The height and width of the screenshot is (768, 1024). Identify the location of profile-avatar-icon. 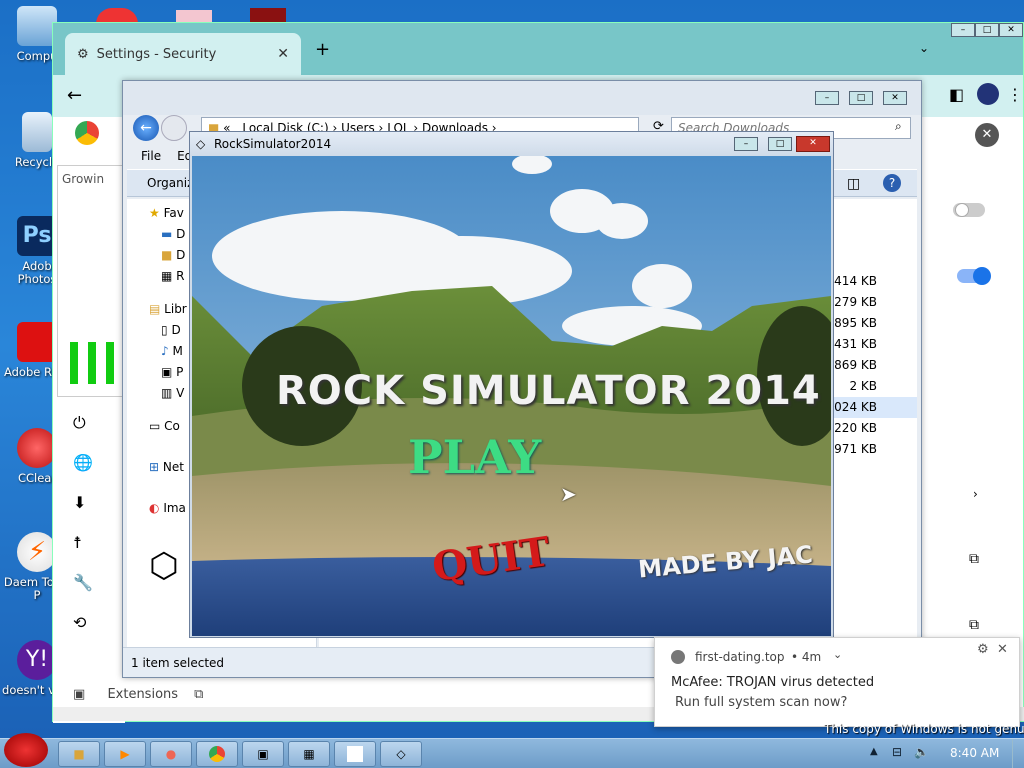
(988, 94).